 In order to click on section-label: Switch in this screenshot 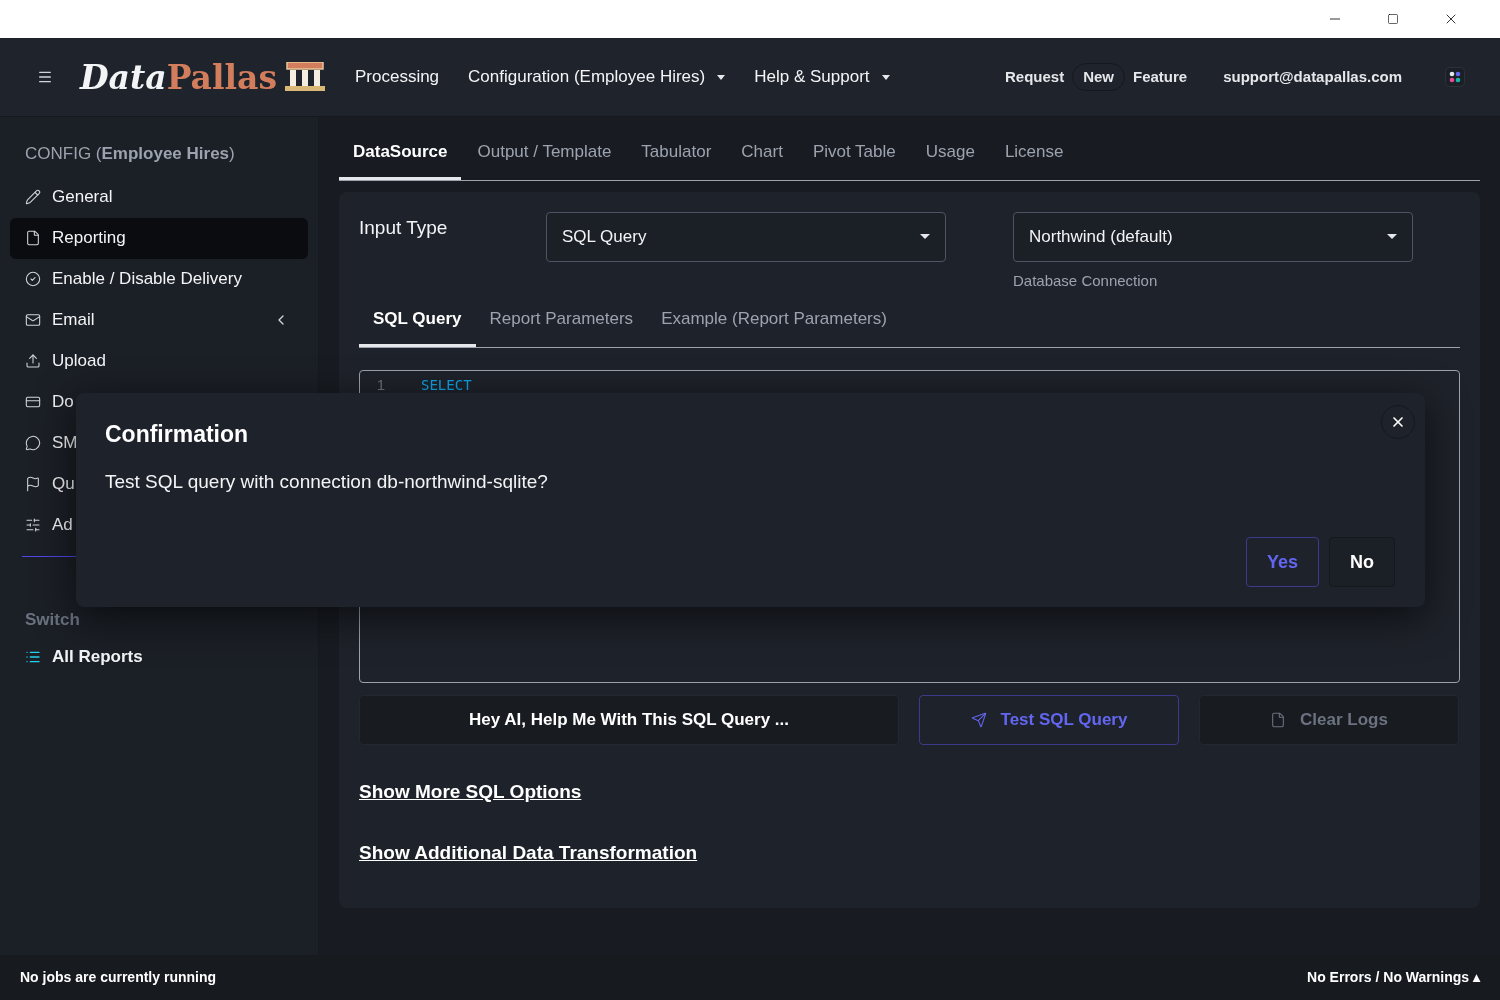, I will do `click(52, 619)`.